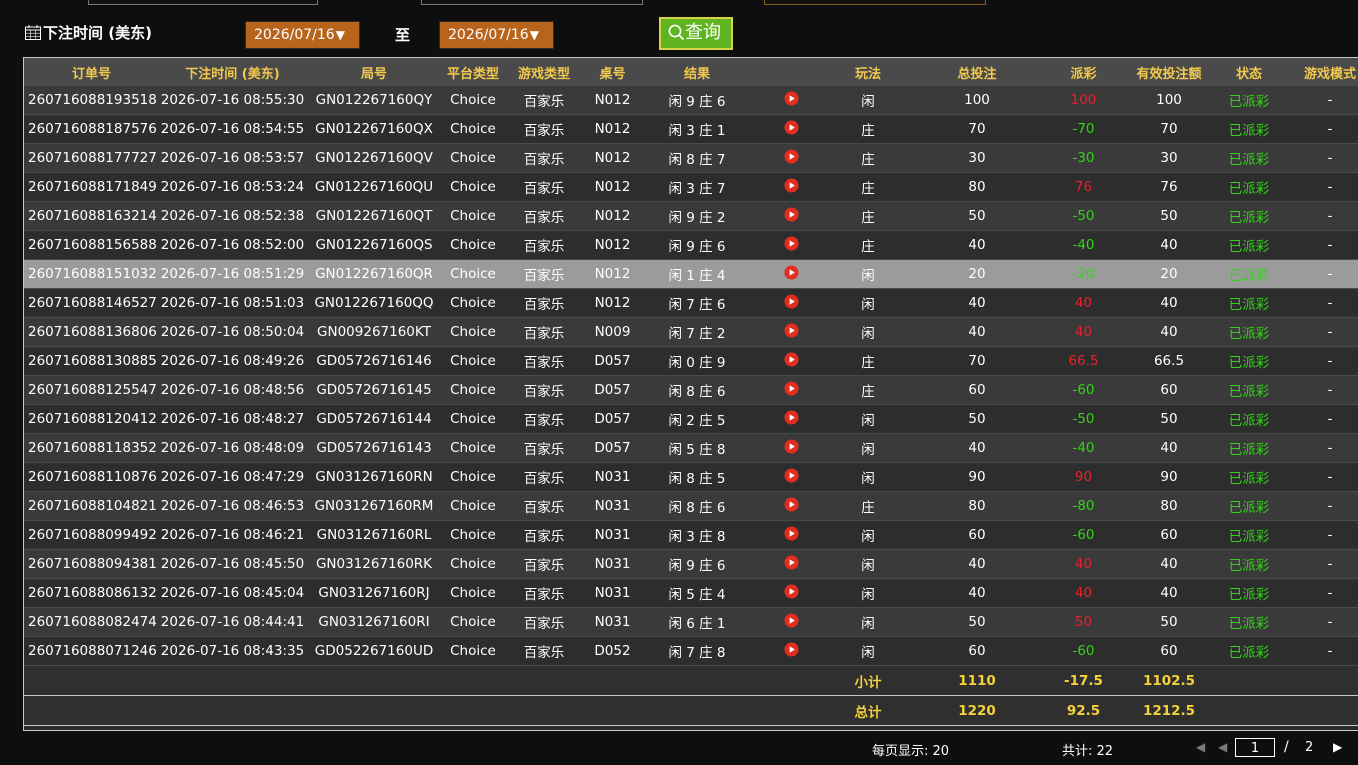 The width and height of the screenshot is (1358, 765). Describe the element at coordinates (1222, 747) in the screenshot. I see `prev-page-icon: ◀` at that location.